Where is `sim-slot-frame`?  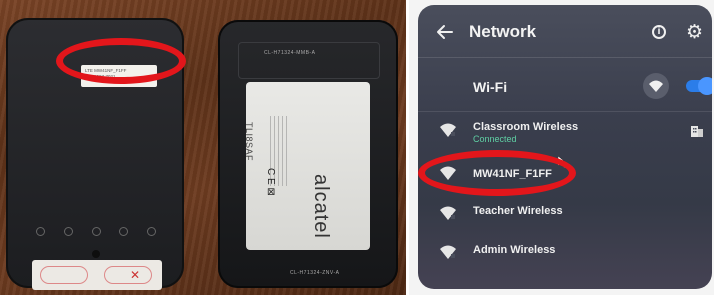
sim-slot-frame is located at coordinates (309, 60).